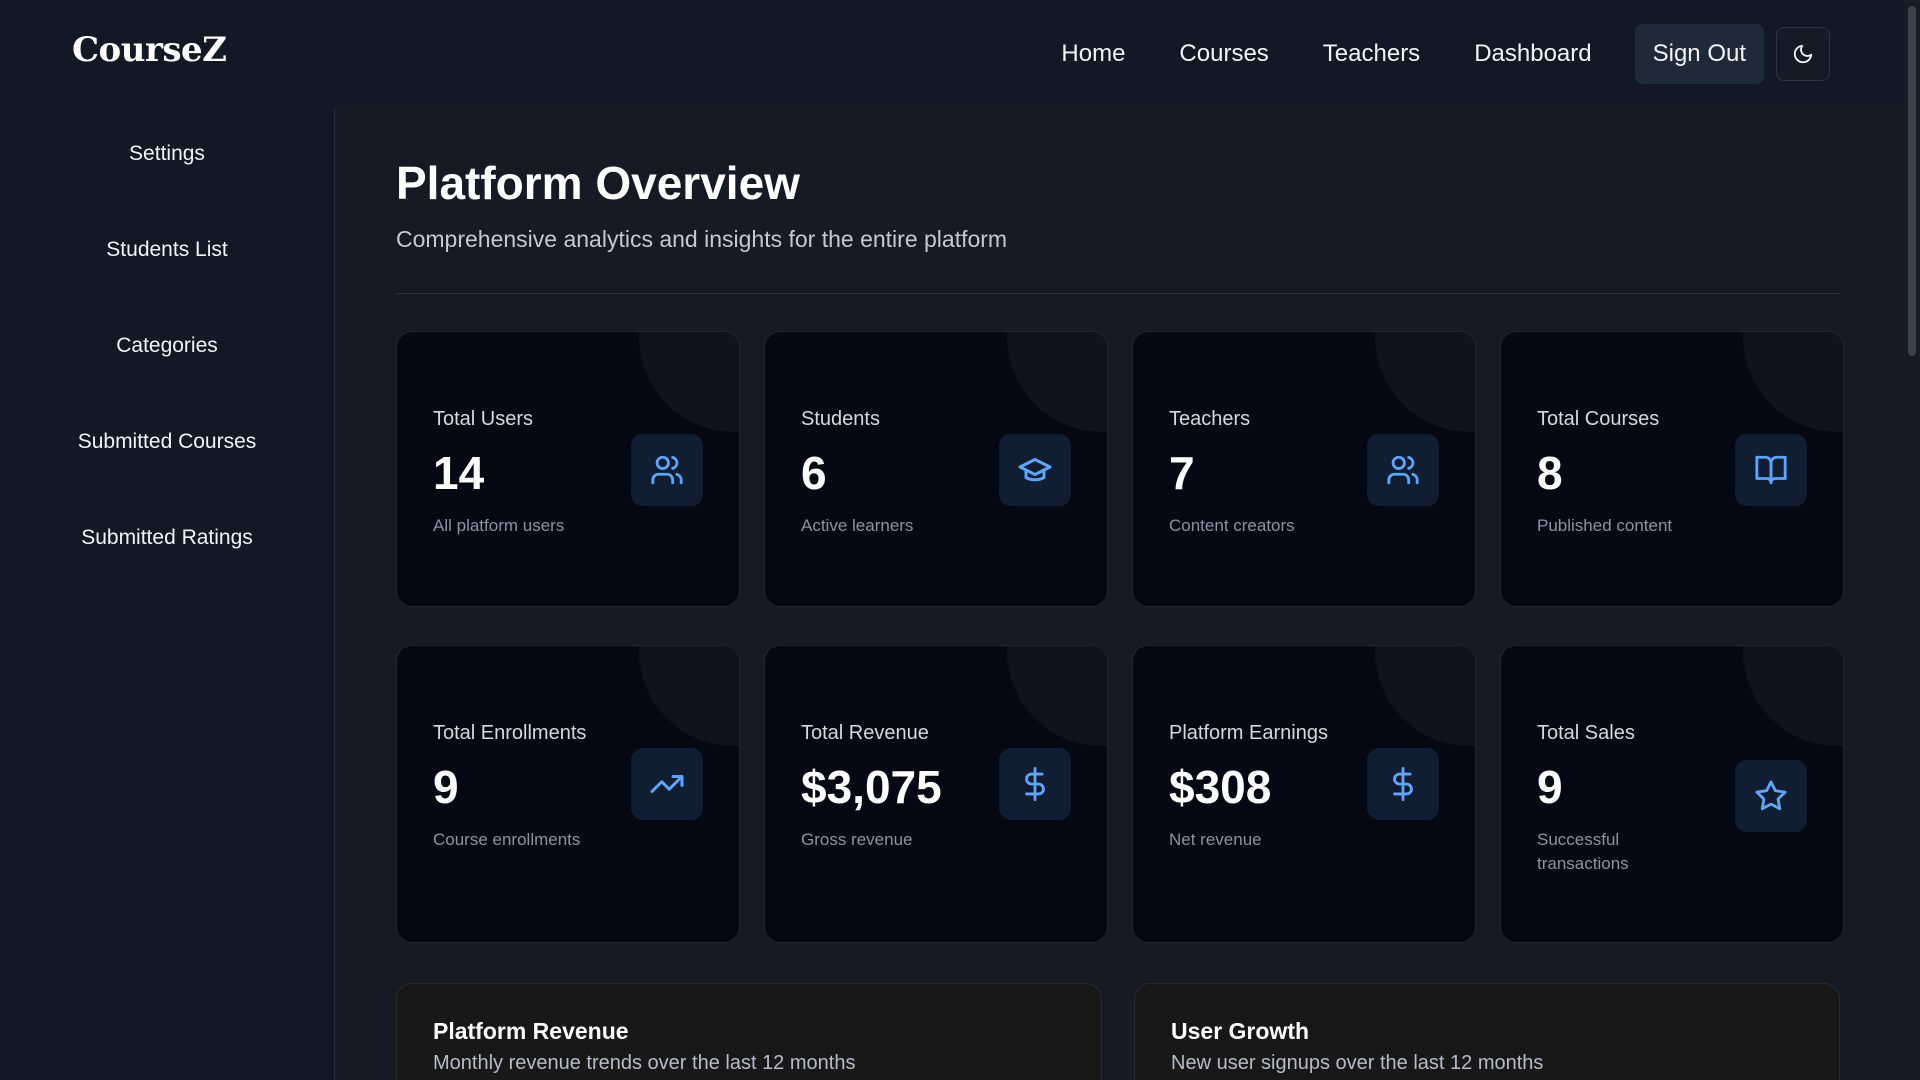  What do you see at coordinates (149, 50) in the screenshot?
I see `app-logo: CourseZ` at bounding box center [149, 50].